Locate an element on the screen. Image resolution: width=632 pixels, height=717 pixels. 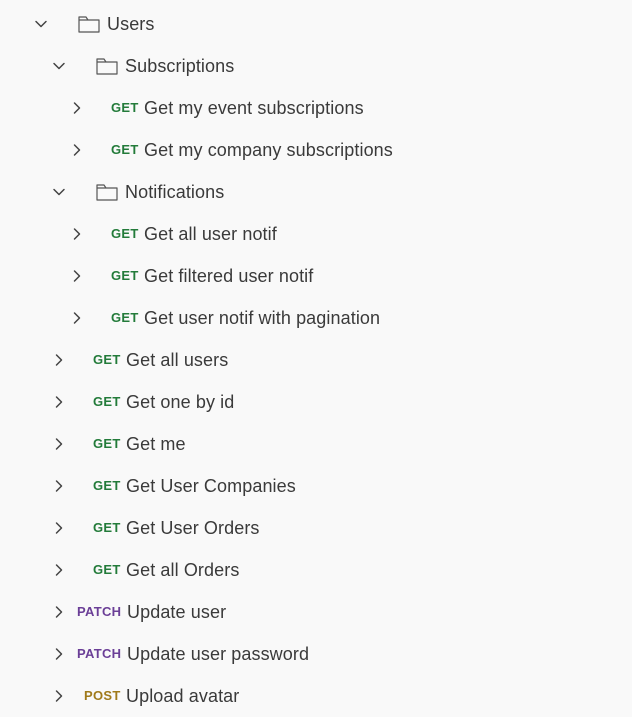
request-item: GET Get all Orders is located at coordinates (316, 570).